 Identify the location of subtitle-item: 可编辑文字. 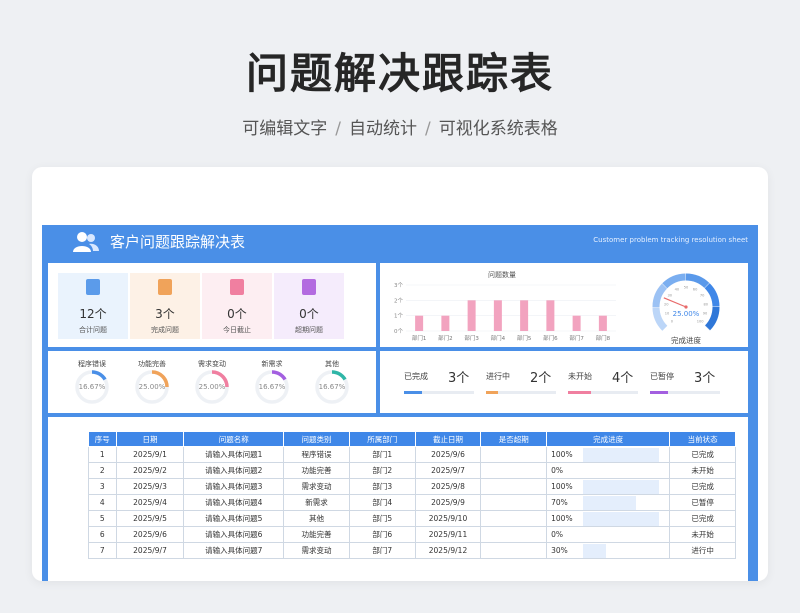
(285, 129).